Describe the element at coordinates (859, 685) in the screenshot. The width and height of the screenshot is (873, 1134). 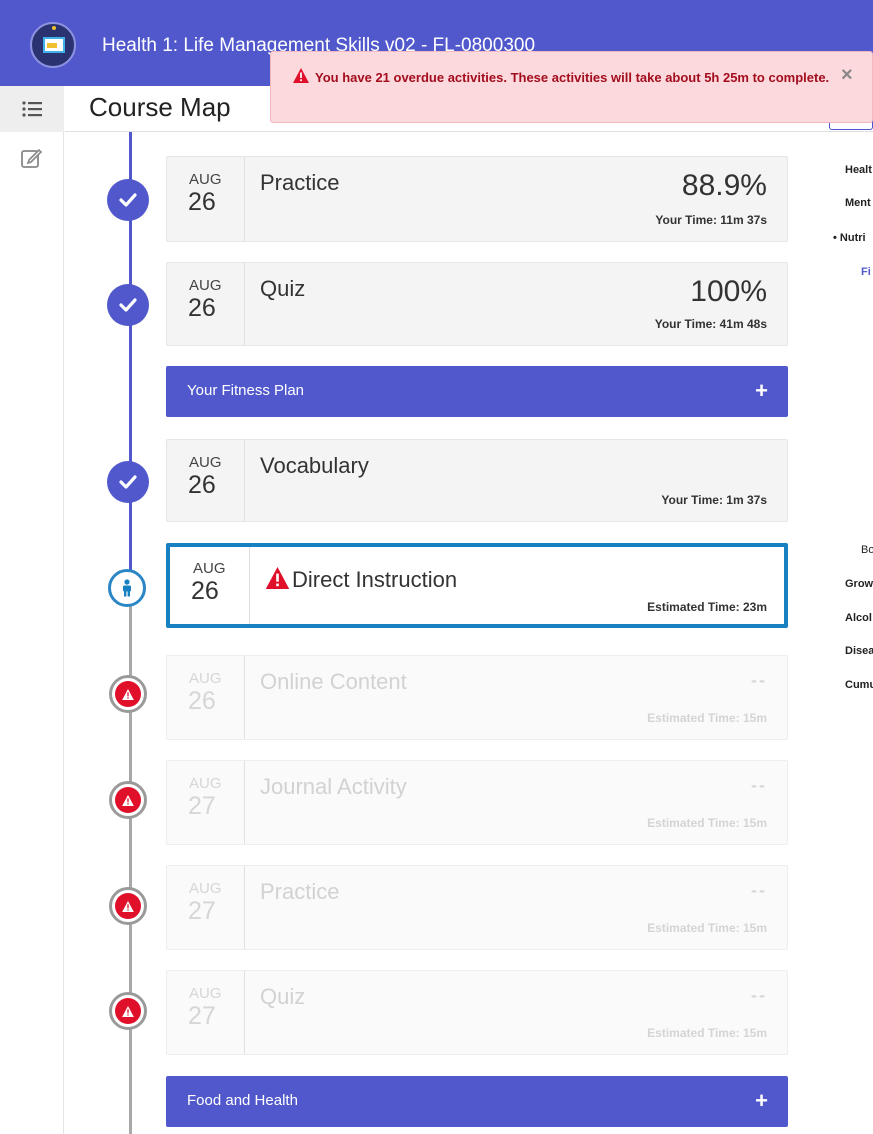
I see `nav-item-cumulative: Cumu` at that location.